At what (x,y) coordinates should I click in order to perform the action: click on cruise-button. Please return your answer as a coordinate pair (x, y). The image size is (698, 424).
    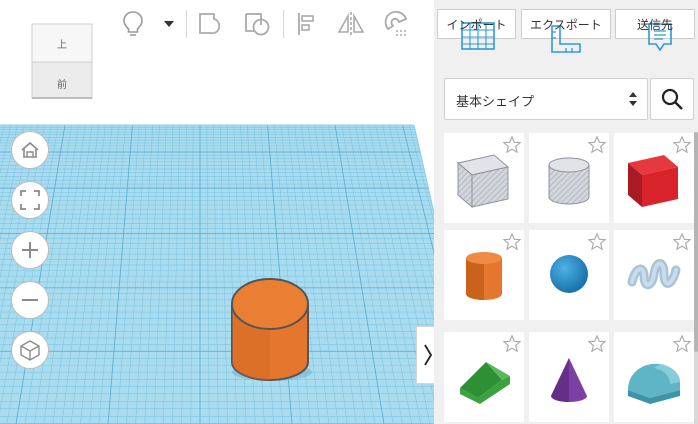
    Looking at the image, I should click on (397, 24).